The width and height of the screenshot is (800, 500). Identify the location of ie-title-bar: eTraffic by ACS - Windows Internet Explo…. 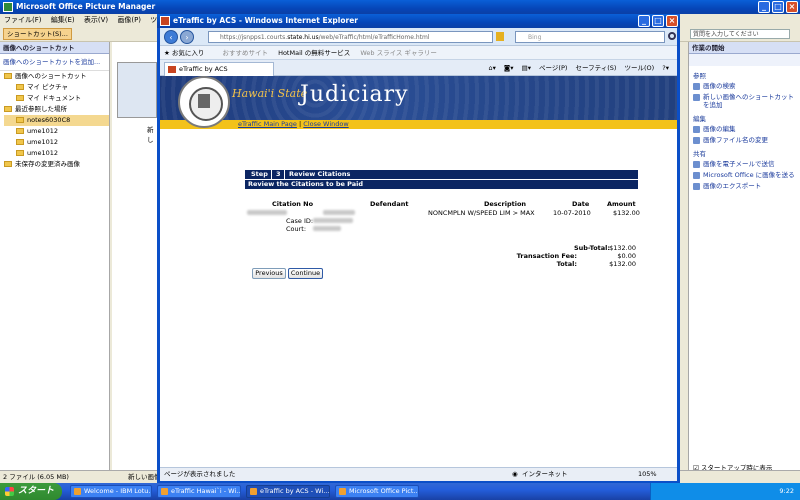
(418, 21).